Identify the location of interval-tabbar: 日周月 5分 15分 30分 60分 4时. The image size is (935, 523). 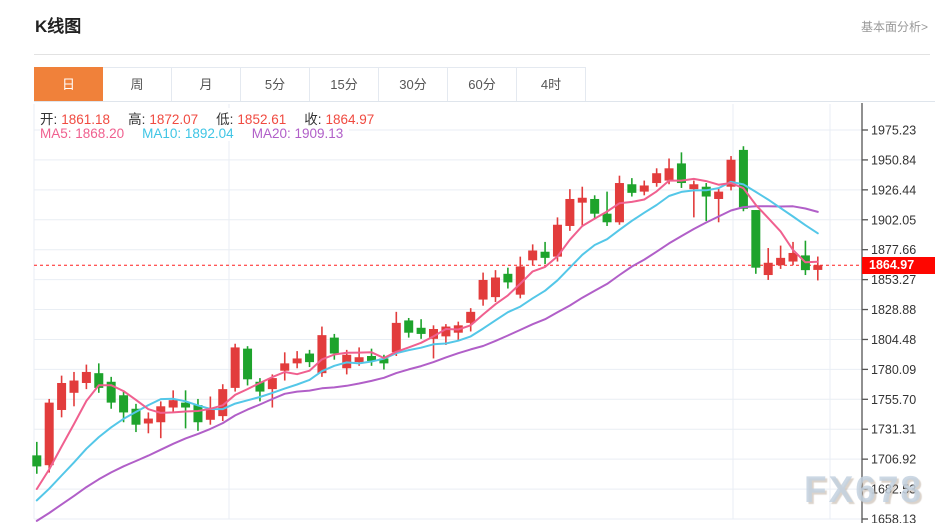
(484, 84).